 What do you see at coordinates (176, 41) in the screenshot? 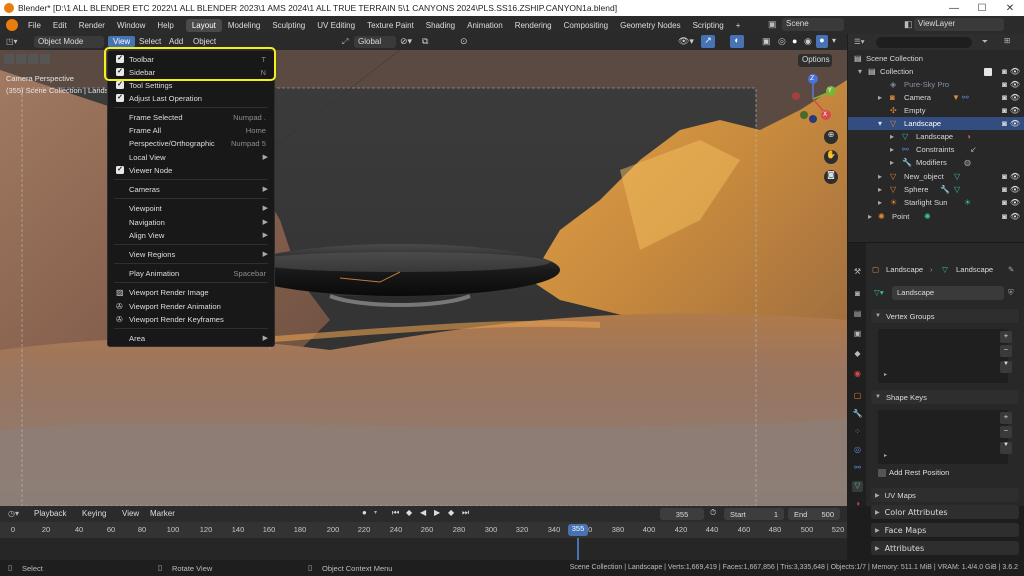
I see `menu-add: Add` at bounding box center [176, 41].